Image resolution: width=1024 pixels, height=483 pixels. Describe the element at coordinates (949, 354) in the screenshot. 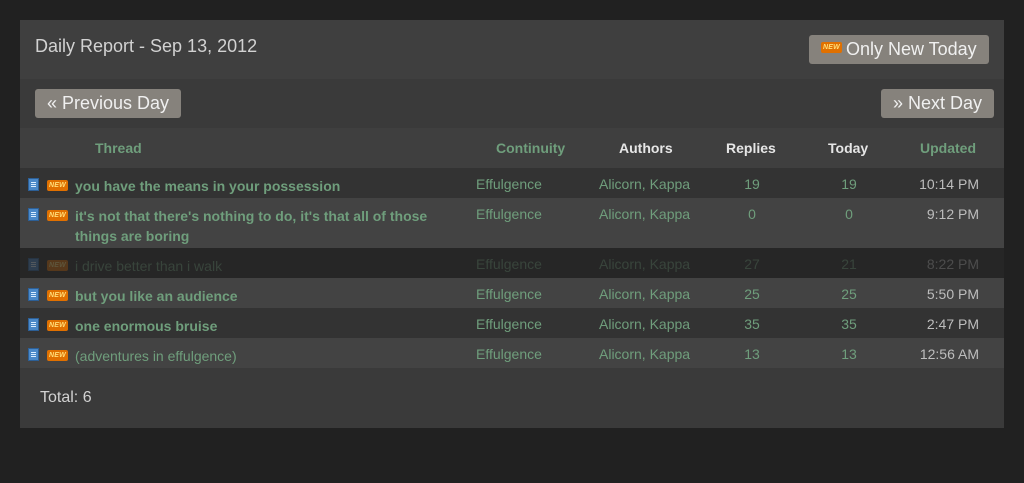

I see `updated-time: 12:56 AM` at that location.